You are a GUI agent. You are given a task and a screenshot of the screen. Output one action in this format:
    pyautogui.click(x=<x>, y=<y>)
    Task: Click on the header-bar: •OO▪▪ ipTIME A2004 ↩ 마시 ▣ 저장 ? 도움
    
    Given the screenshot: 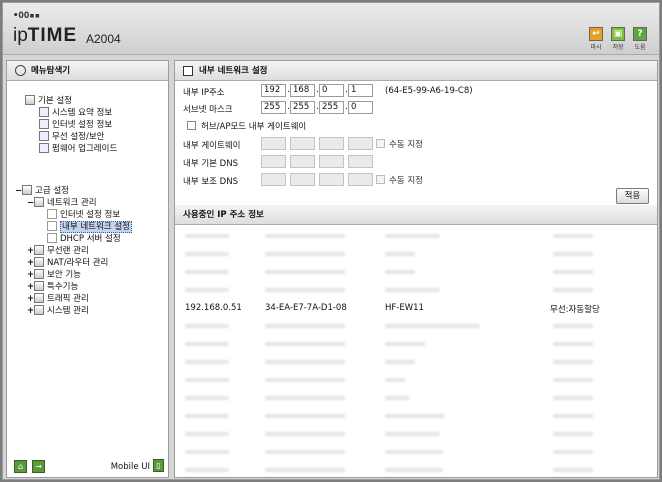 What is the action you would take?
    pyautogui.click(x=331, y=29)
    